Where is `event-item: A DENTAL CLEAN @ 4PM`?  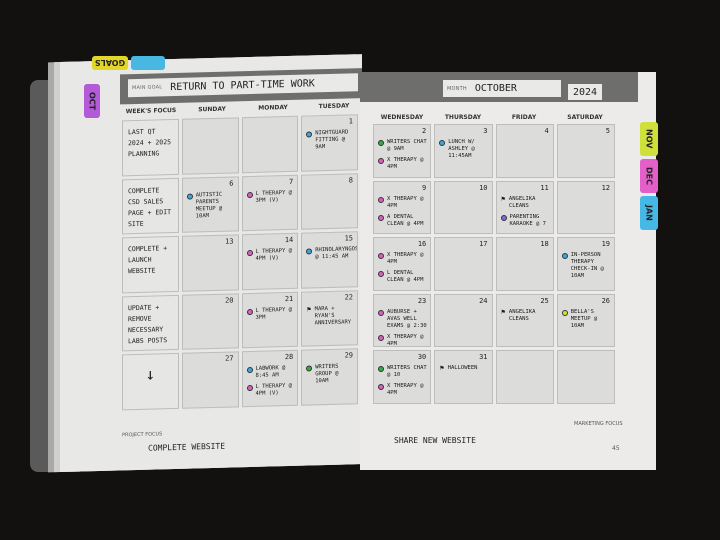
event-item: A DENTAL CLEAN @ 4PM is located at coordinates (402, 221).